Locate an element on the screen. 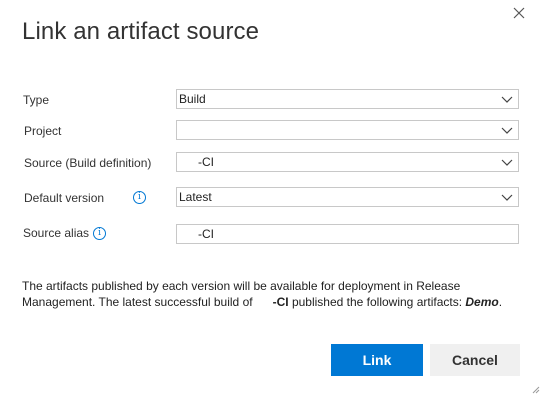 This screenshot has height=397, width=543. close-button is located at coordinates (519, 13).